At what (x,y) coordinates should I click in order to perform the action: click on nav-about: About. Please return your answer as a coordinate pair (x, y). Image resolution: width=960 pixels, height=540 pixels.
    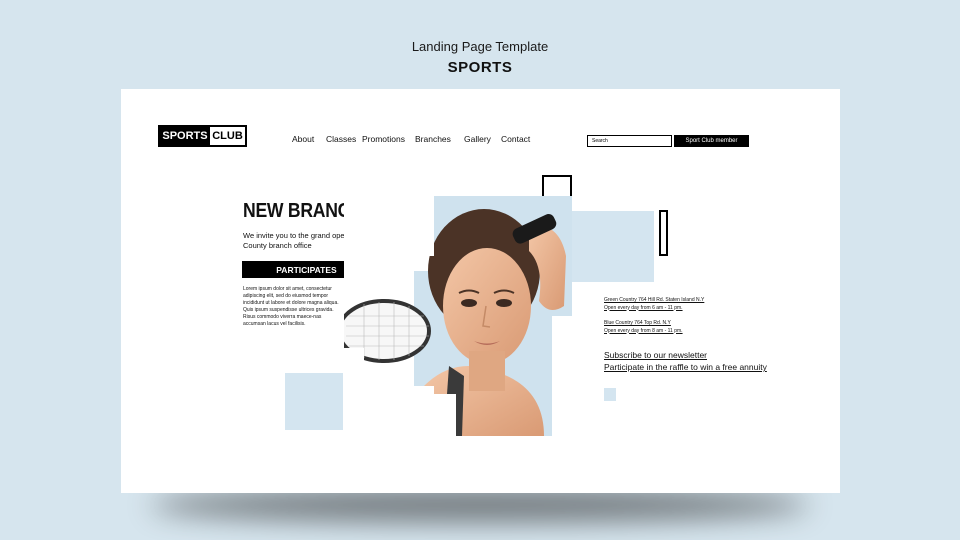
    Looking at the image, I should click on (303, 139).